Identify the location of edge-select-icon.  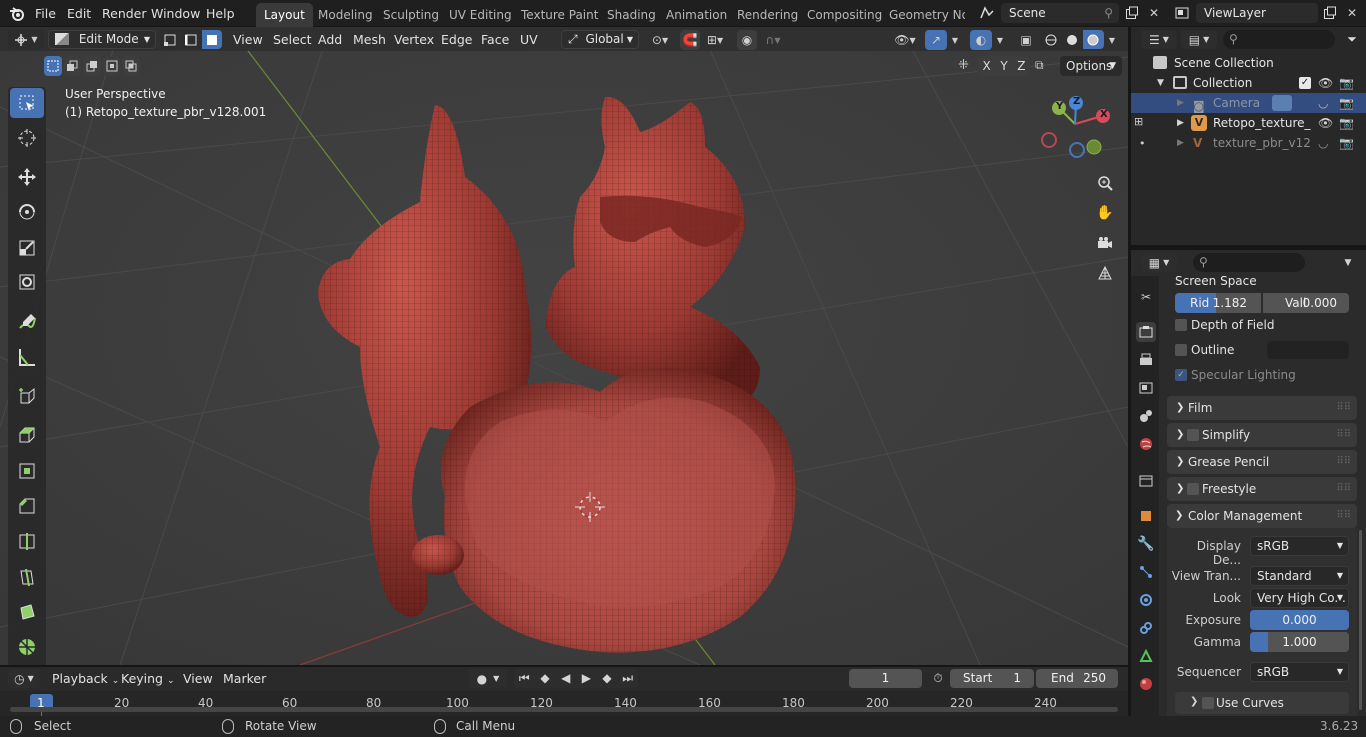
(191, 39).